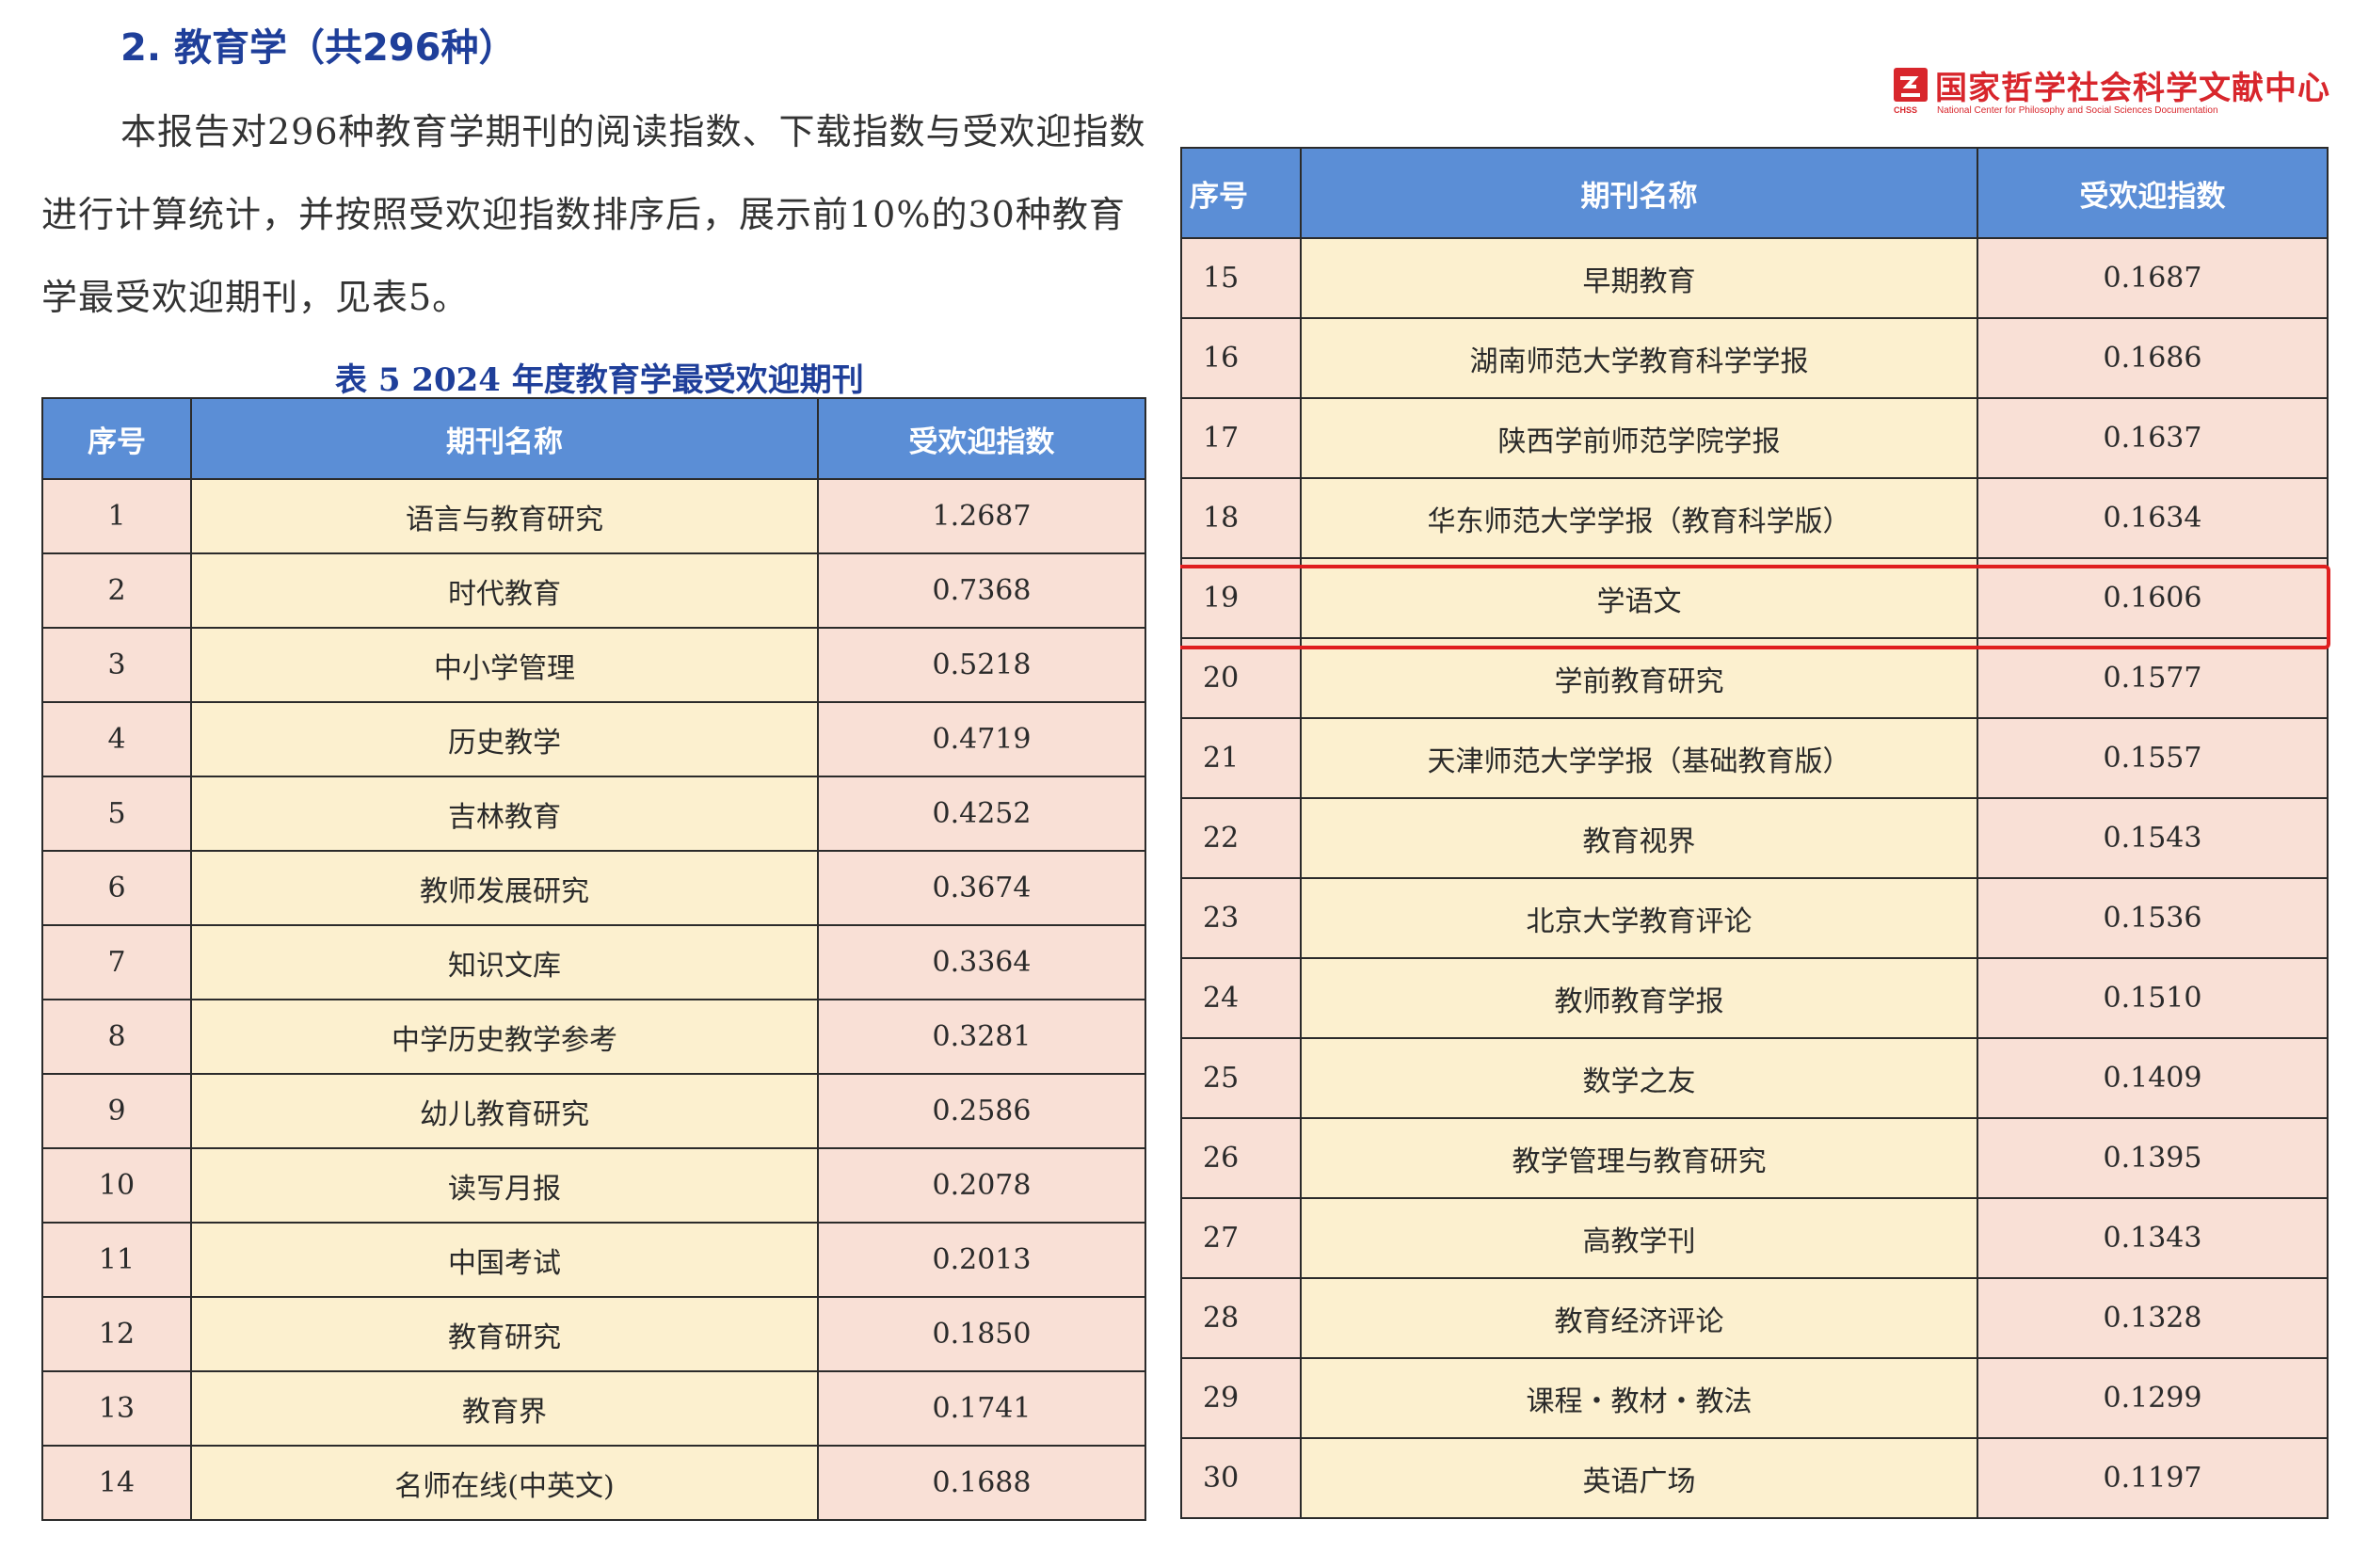 Image resolution: width=2353 pixels, height=1568 pixels. What do you see at coordinates (1639, 358) in the screenshot?
I see `journal-name: 湖南师范大学教育科学学报` at bounding box center [1639, 358].